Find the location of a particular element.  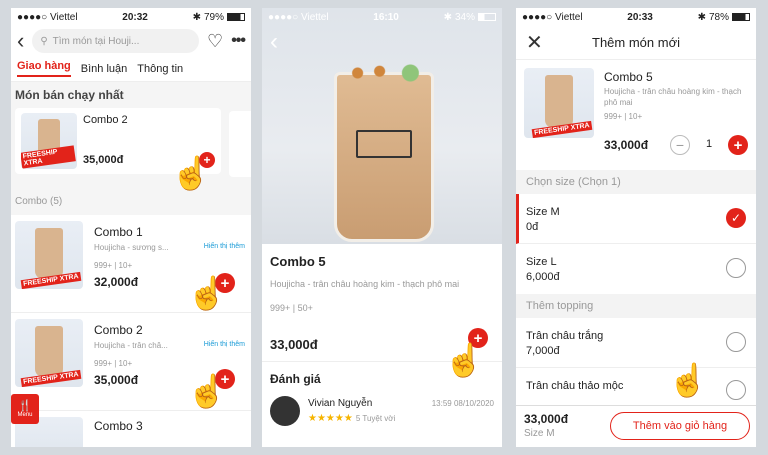

tab-comments: Bình luận is located at coordinates (104, 69).